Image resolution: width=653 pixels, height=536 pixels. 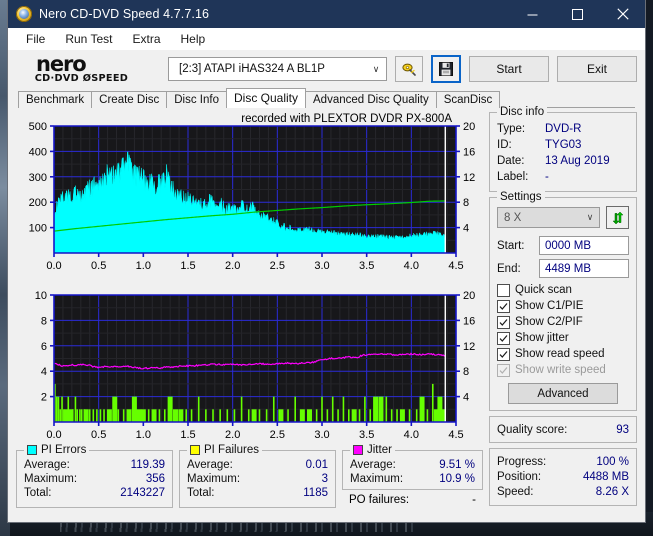 I want to click on speed-select: 8 X ∨, so click(x=548, y=217).